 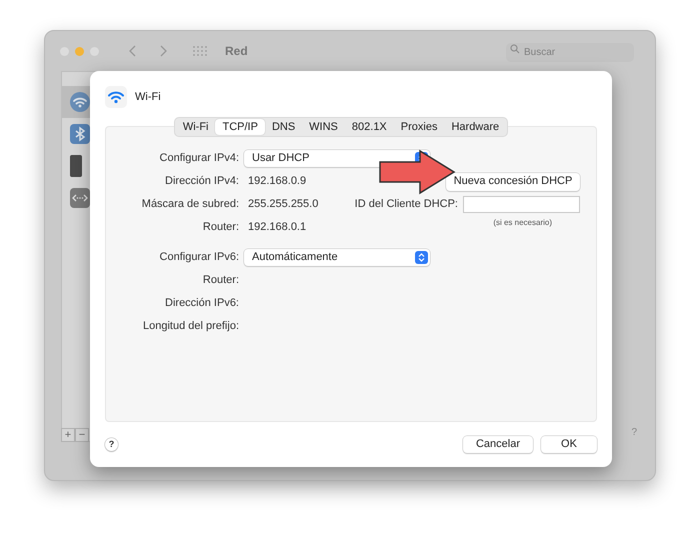 What do you see at coordinates (199, 258) in the screenshot?
I see `field-label: Configurar IPv6:` at bounding box center [199, 258].